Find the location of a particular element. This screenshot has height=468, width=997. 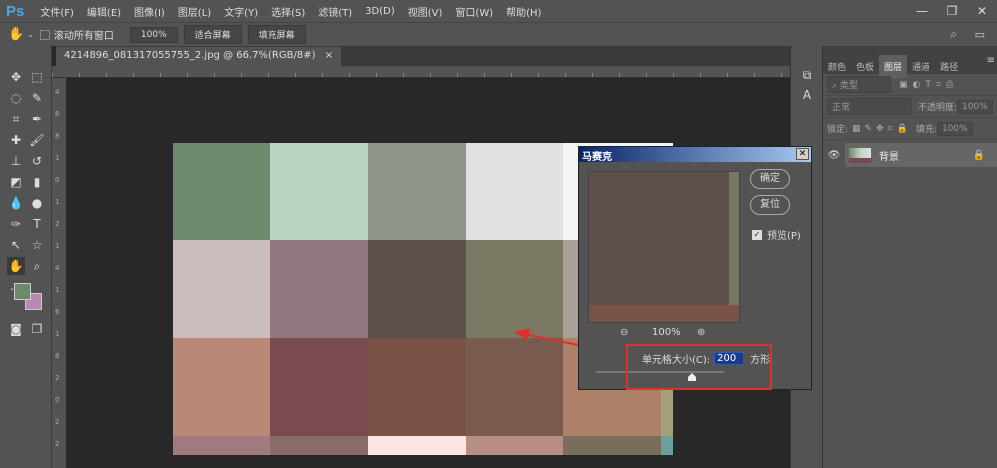

filter-preview is located at coordinates (664, 247).